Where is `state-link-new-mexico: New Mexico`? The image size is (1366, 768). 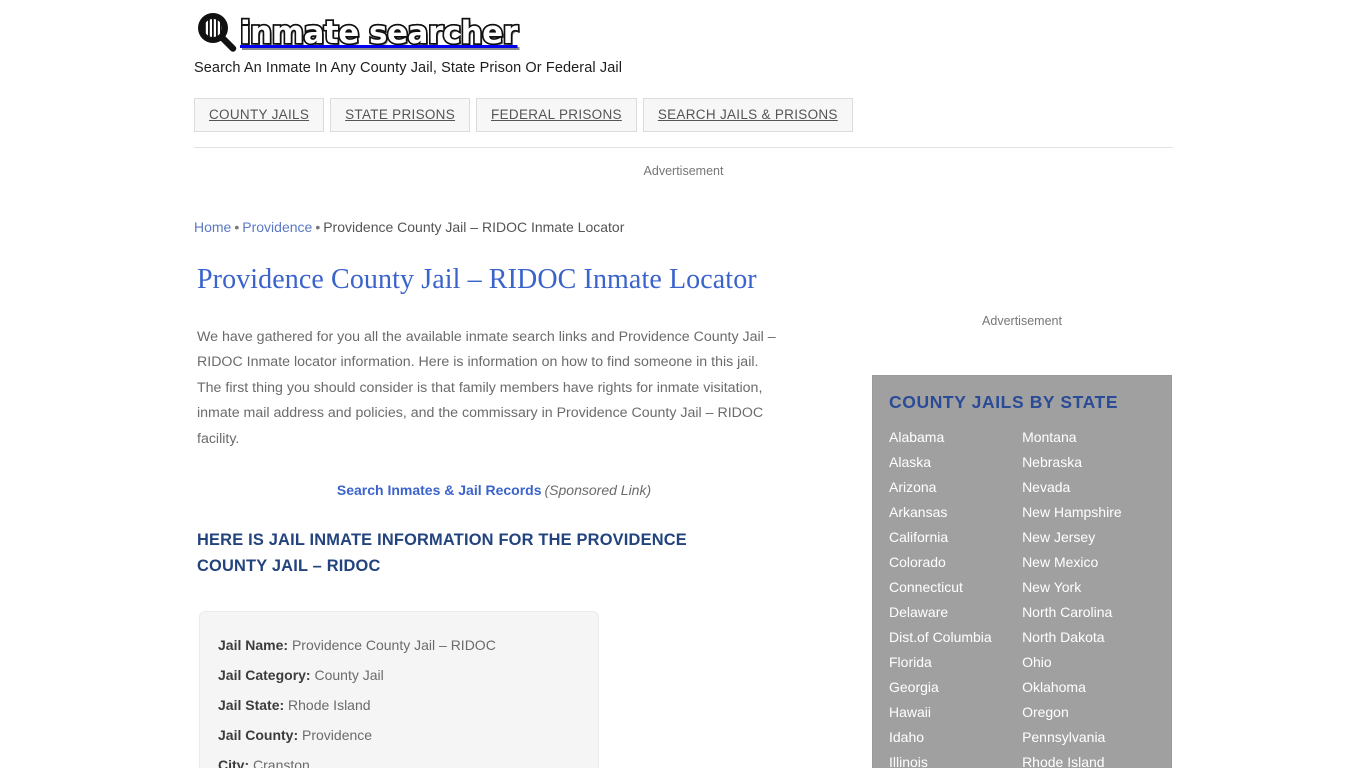 state-link-new-mexico: New Mexico is located at coordinates (1096, 562).